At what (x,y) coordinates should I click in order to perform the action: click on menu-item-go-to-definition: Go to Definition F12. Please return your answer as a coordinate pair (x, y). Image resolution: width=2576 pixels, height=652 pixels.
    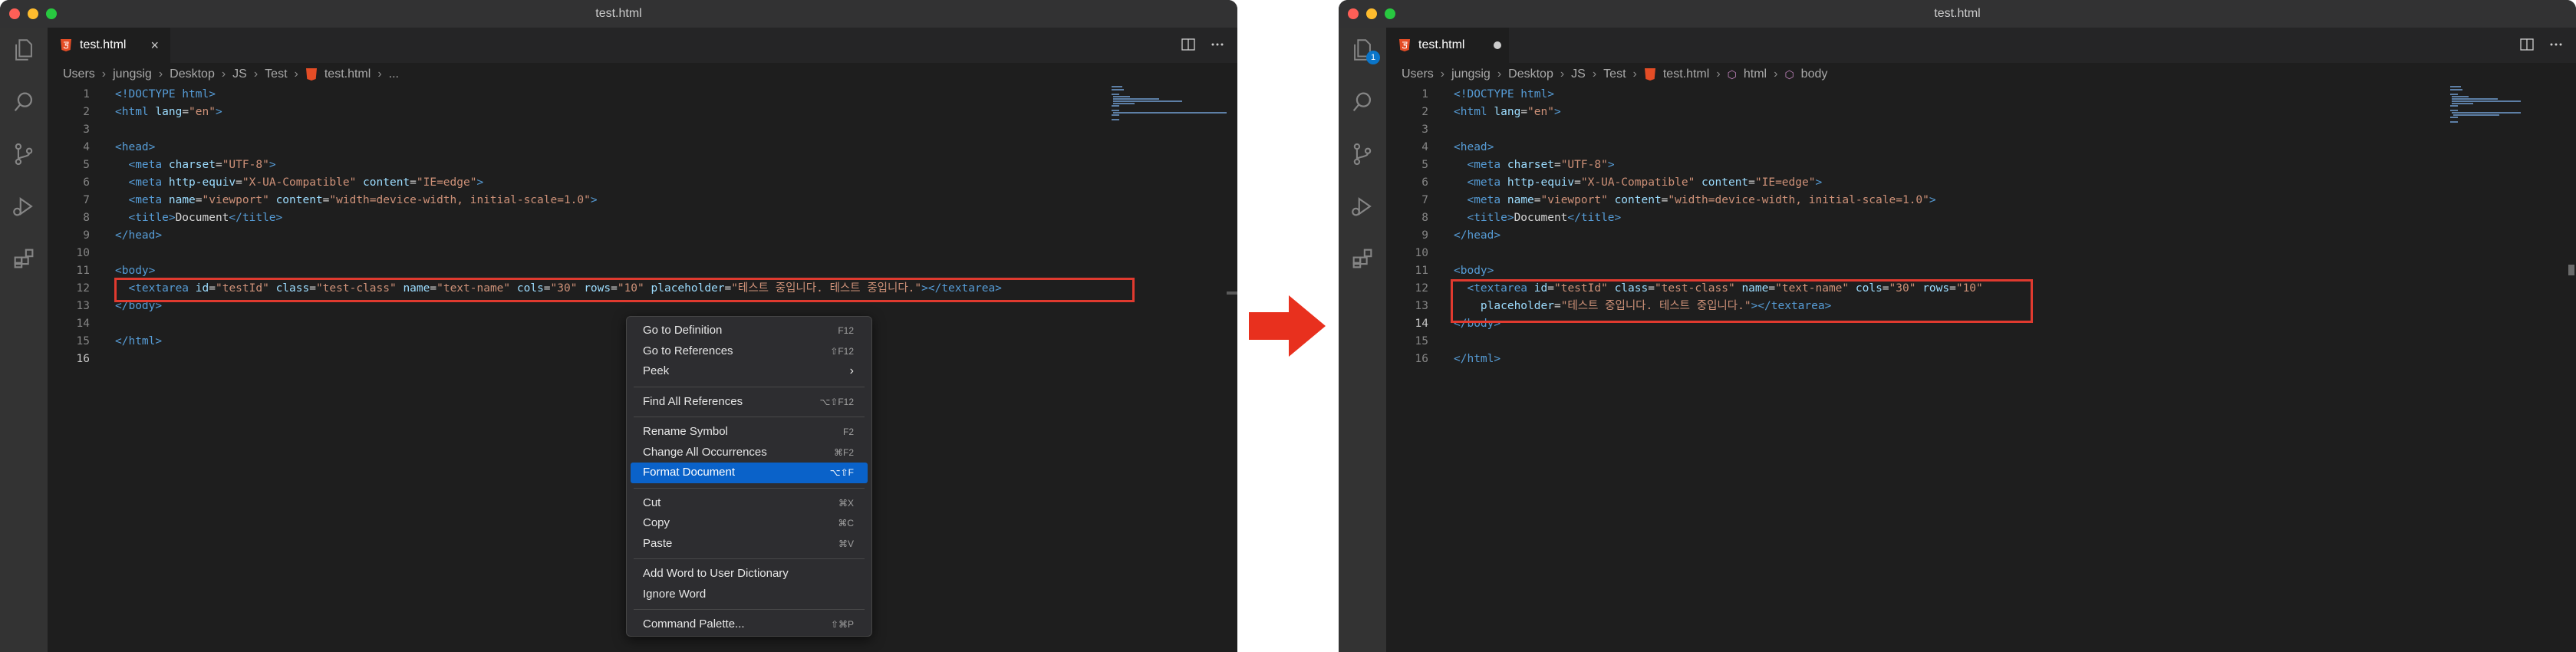
    Looking at the image, I should click on (749, 331).